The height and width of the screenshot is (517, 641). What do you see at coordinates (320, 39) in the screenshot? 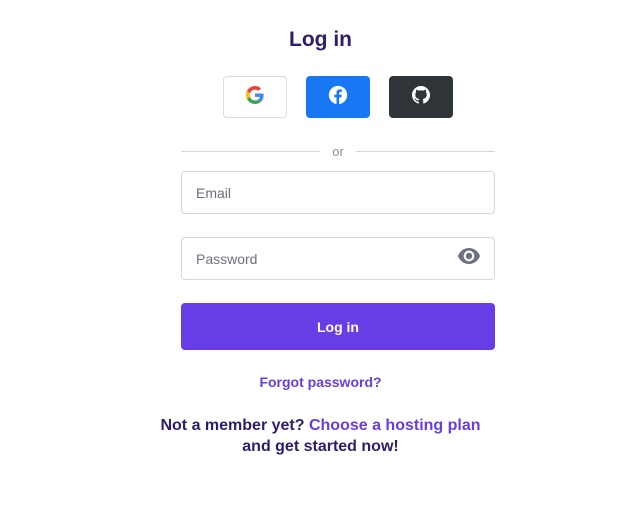
I see `page-title: Log in` at bounding box center [320, 39].